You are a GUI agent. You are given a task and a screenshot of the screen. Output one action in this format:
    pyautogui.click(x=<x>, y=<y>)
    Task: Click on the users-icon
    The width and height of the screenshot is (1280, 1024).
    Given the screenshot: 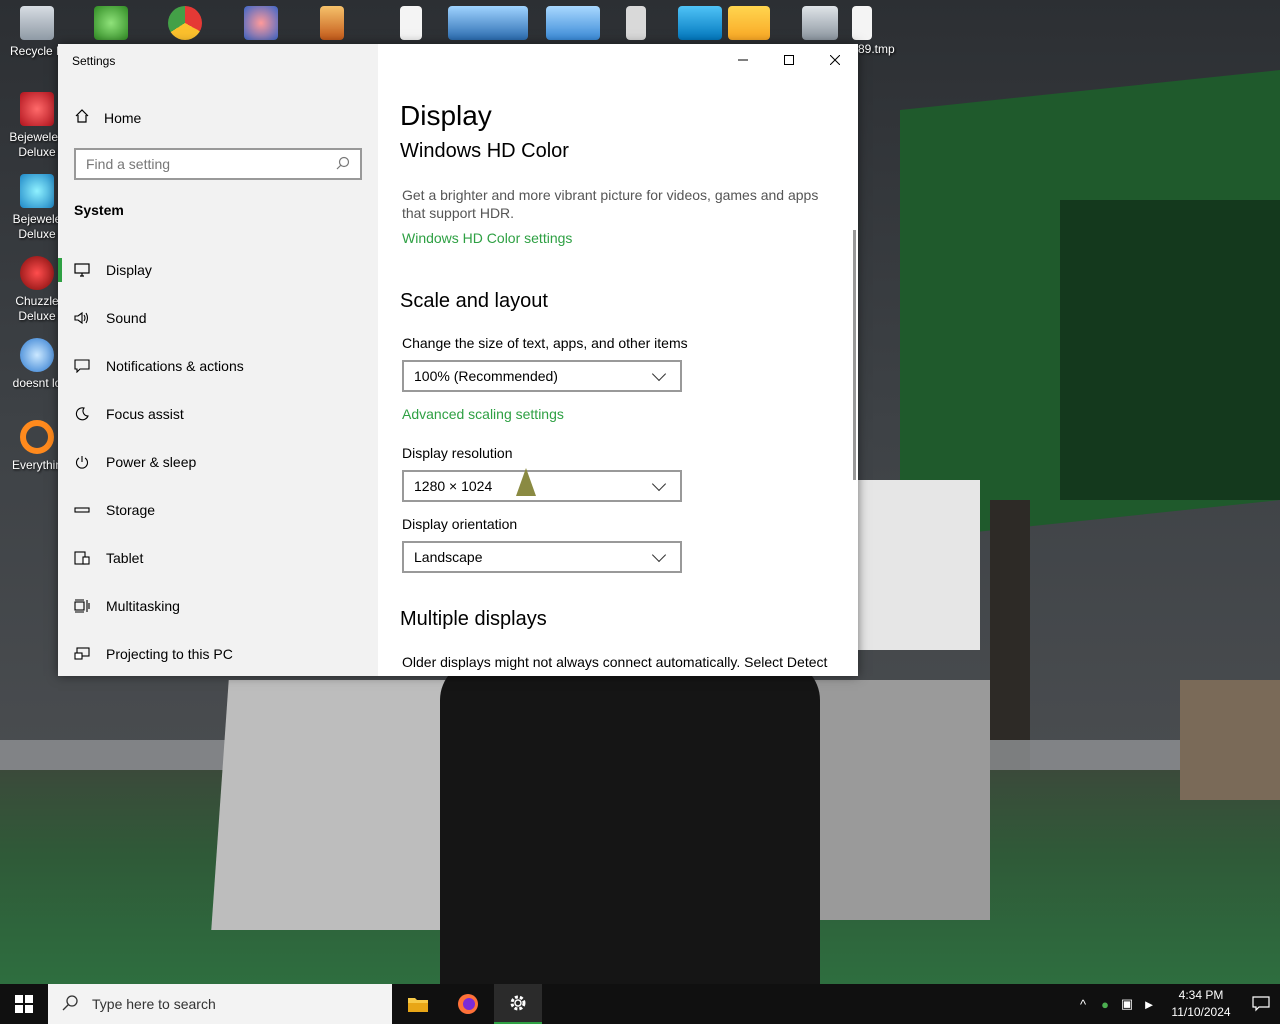 What is the action you would take?
    pyautogui.click(x=111, y=23)
    